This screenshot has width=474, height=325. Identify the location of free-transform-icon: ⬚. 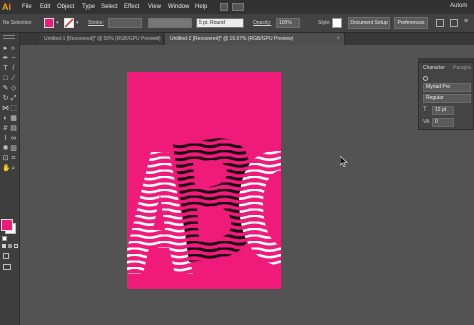
(13, 108).